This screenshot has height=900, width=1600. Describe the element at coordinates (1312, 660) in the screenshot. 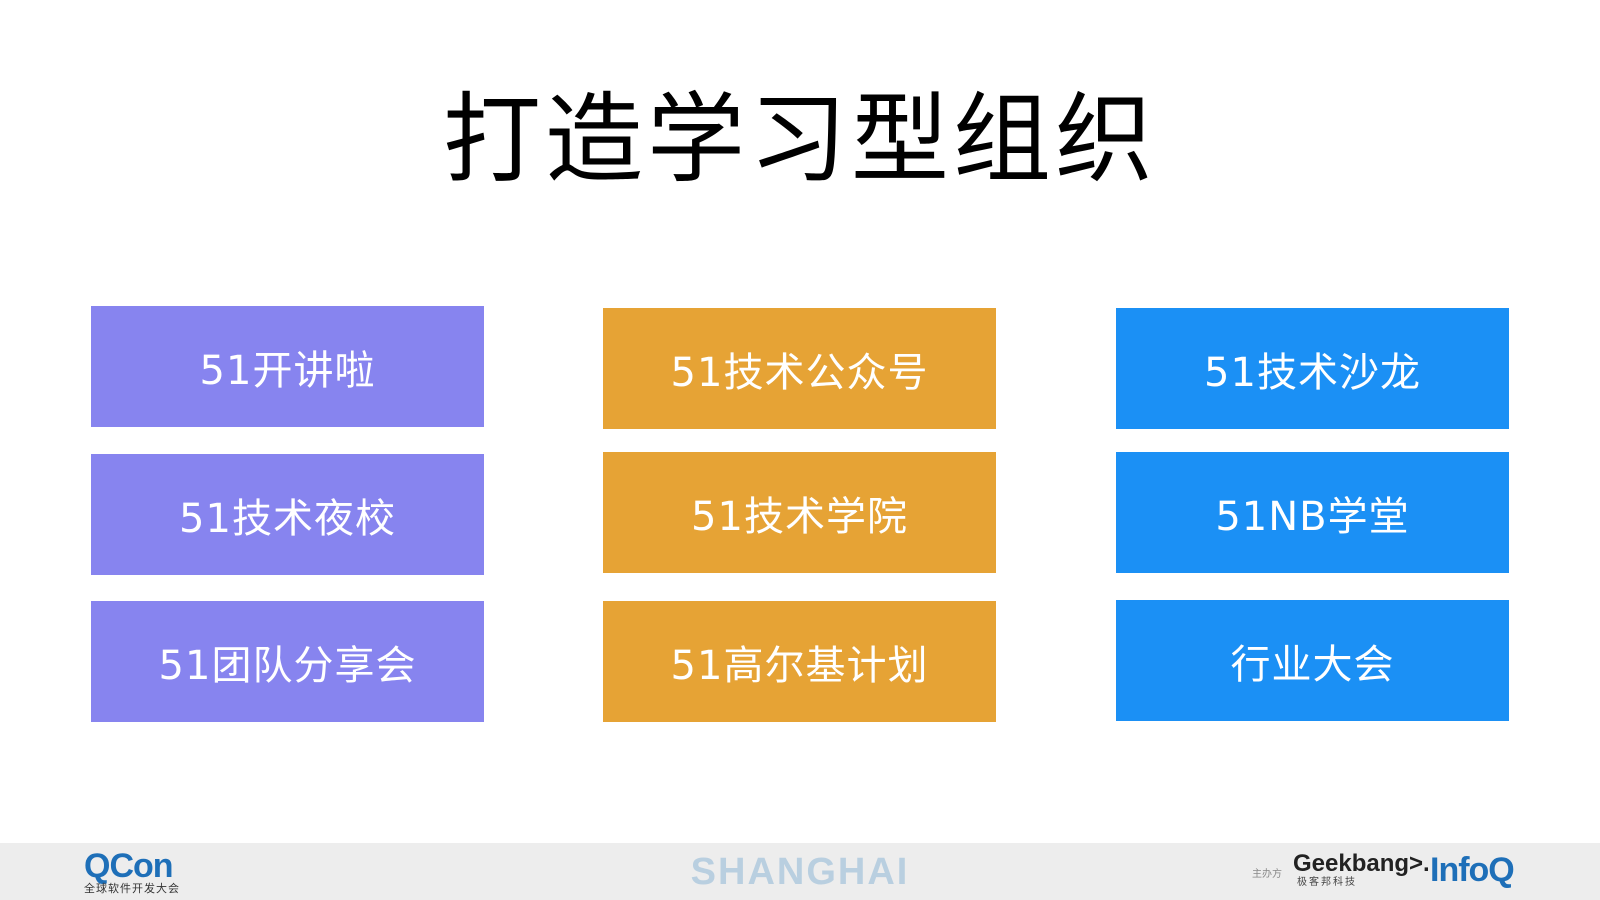

I see `card-hangye-dahui: 行业大会` at that location.